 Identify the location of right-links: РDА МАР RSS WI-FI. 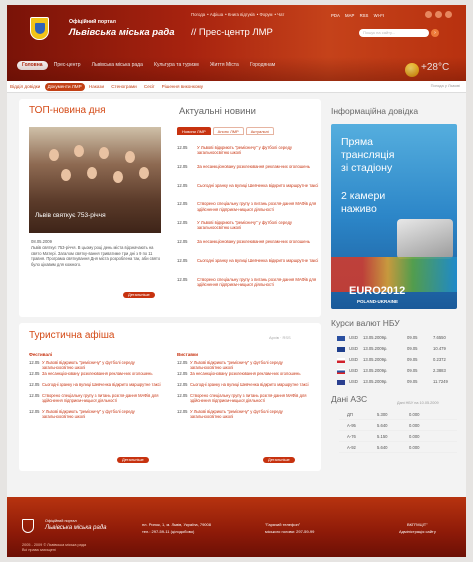
(359, 15).